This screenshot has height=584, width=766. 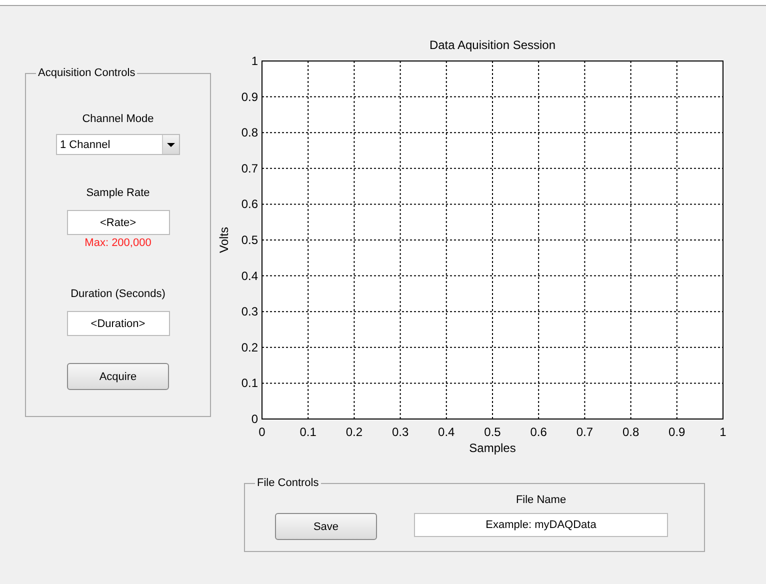 I want to click on x-tick-label: 0.2, so click(x=354, y=432).